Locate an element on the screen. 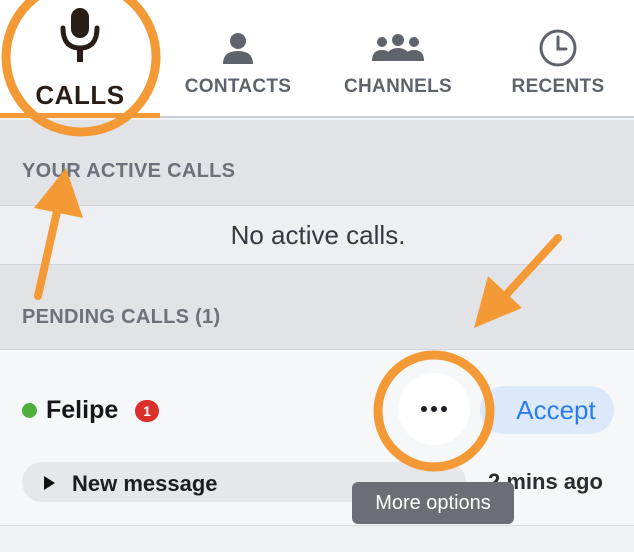  microphone-icon is located at coordinates (80, 35).